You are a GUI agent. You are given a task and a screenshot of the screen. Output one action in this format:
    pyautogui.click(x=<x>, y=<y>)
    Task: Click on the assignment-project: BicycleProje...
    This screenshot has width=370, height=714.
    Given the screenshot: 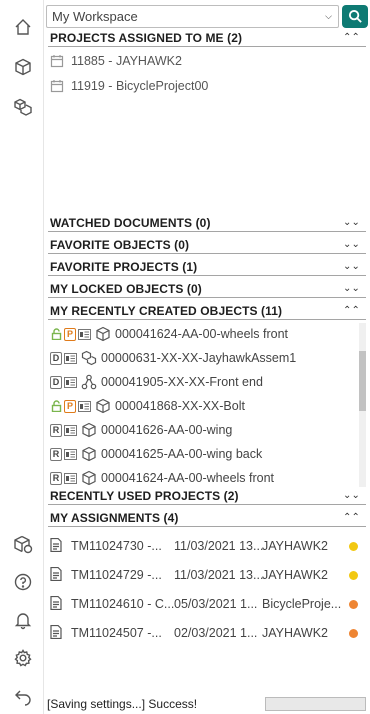 What is the action you would take?
    pyautogui.click(x=302, y=604)
    